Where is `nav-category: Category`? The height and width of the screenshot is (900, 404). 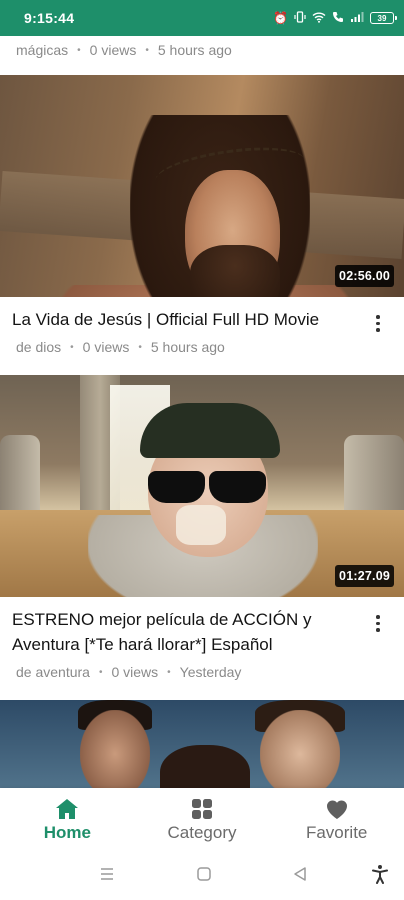
nav-category: Category is located at coordinates (202, 820).